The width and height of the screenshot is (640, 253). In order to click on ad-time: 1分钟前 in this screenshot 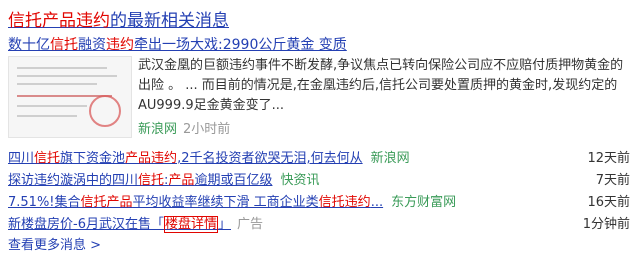, I will do `click(606, 224)`.